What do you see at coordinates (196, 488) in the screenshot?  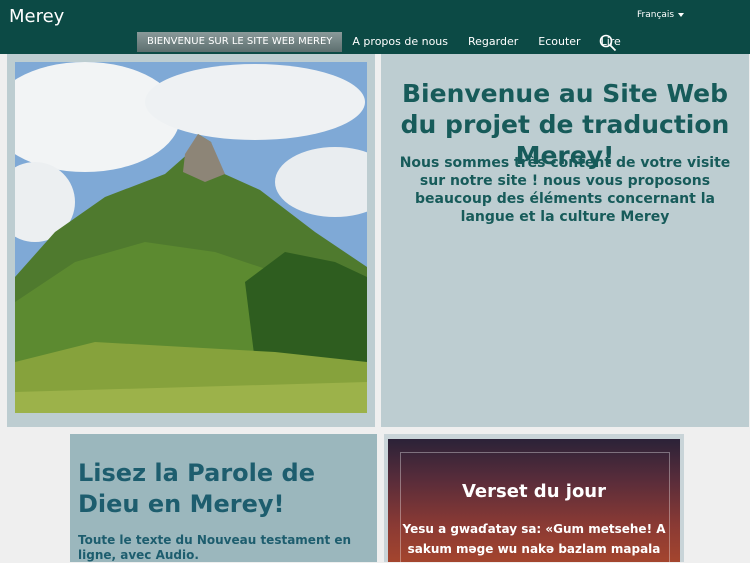 I see `read-title: Lisez la Parole de Dieu en Merey!` at bounding box center [196, 488].